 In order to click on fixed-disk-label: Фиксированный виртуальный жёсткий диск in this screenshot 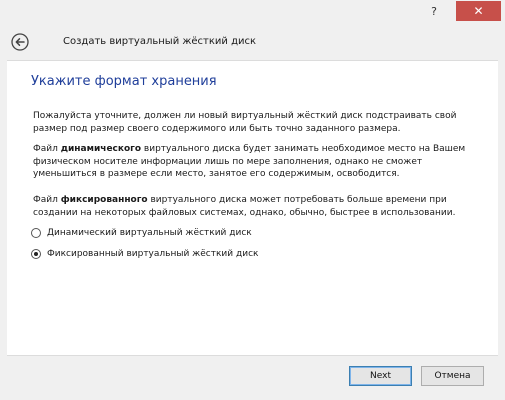, I will do `click(153, 254)`.